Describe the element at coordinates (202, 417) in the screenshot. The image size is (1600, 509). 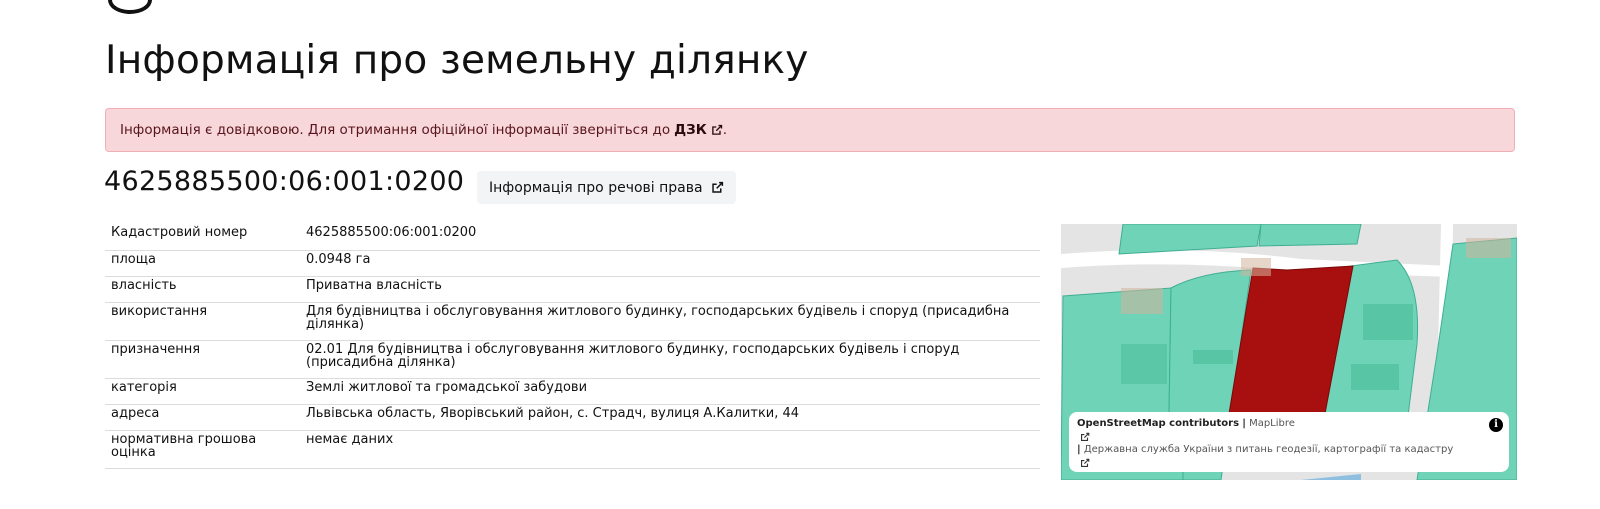
I see `row-key: адреса` at that location.